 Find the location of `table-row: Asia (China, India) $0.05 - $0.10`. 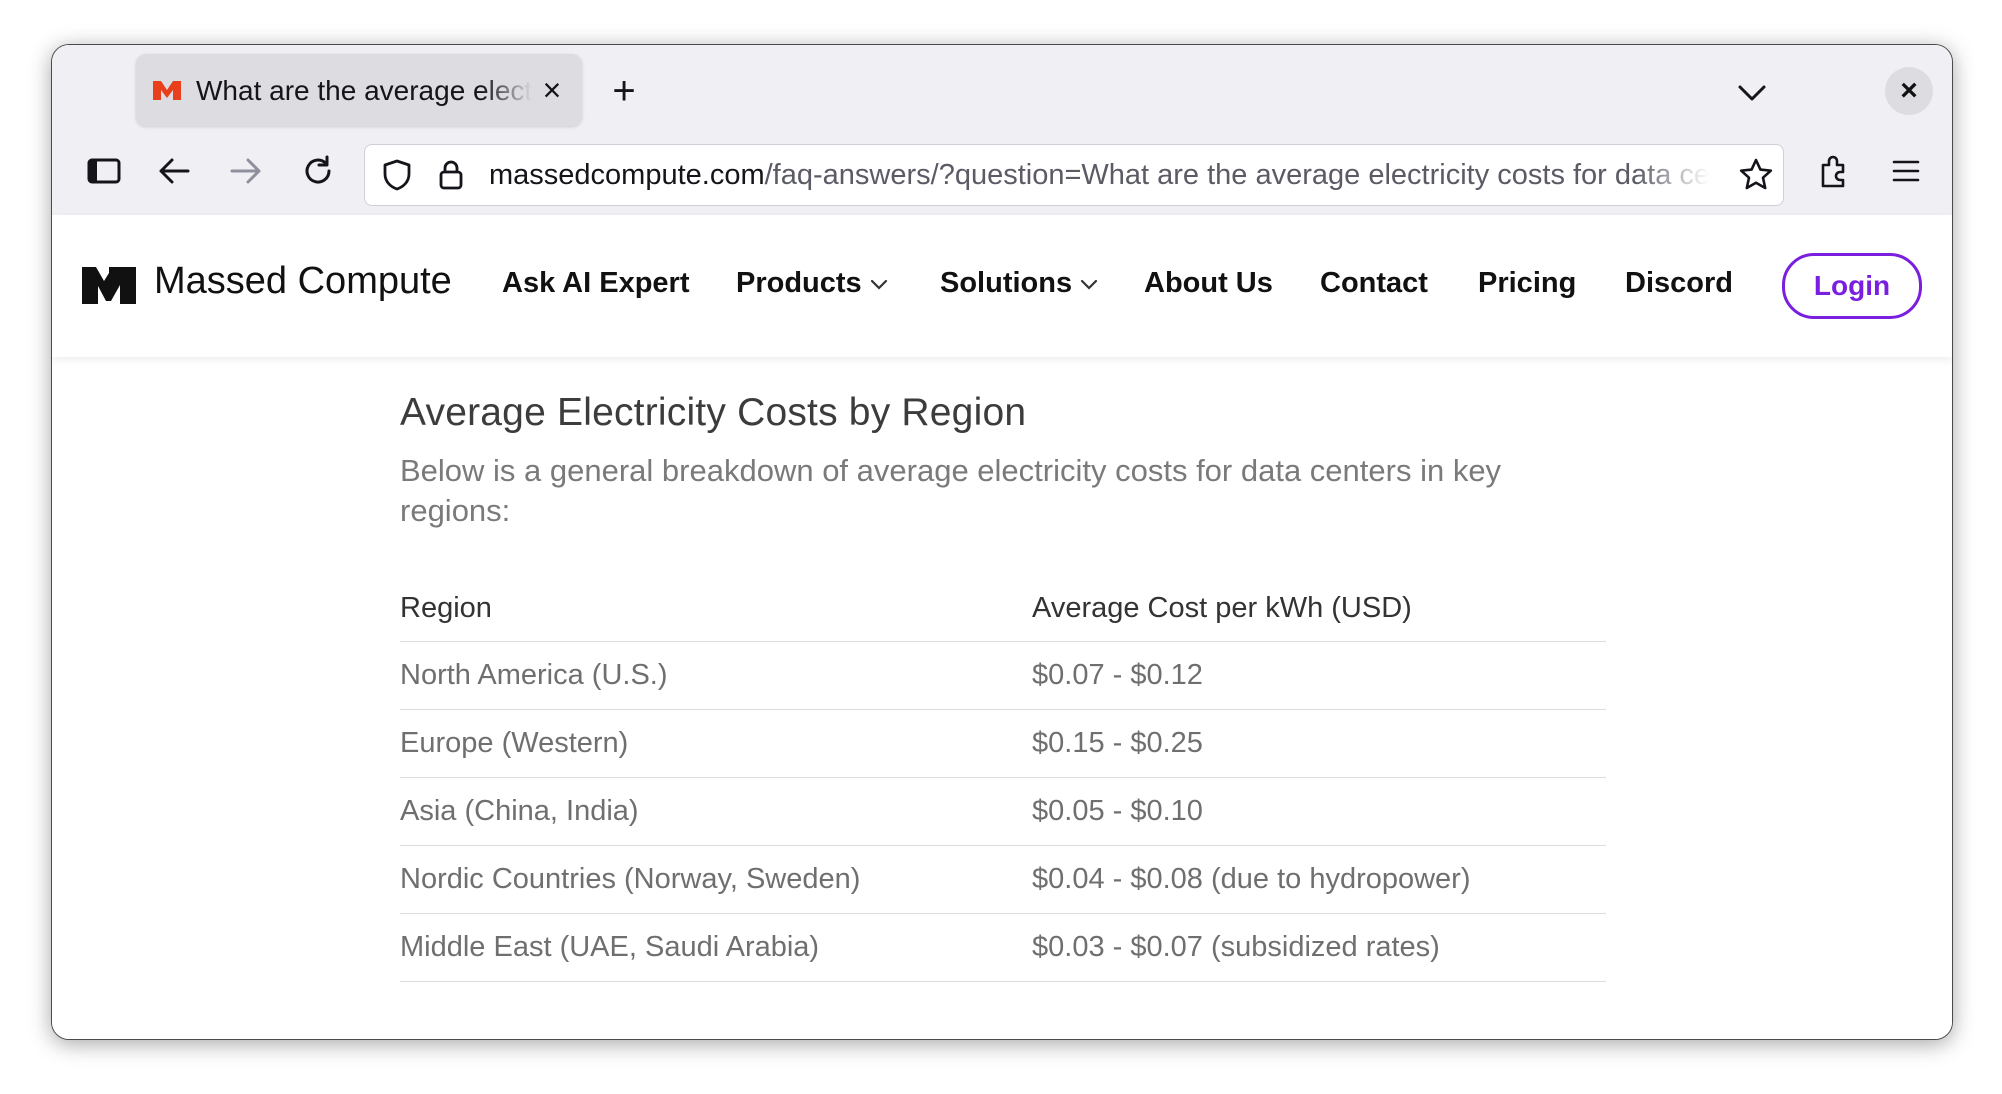

table-row: Asia (China, India) $0.05 - $0.10 is located at coordinates (1003, 811).